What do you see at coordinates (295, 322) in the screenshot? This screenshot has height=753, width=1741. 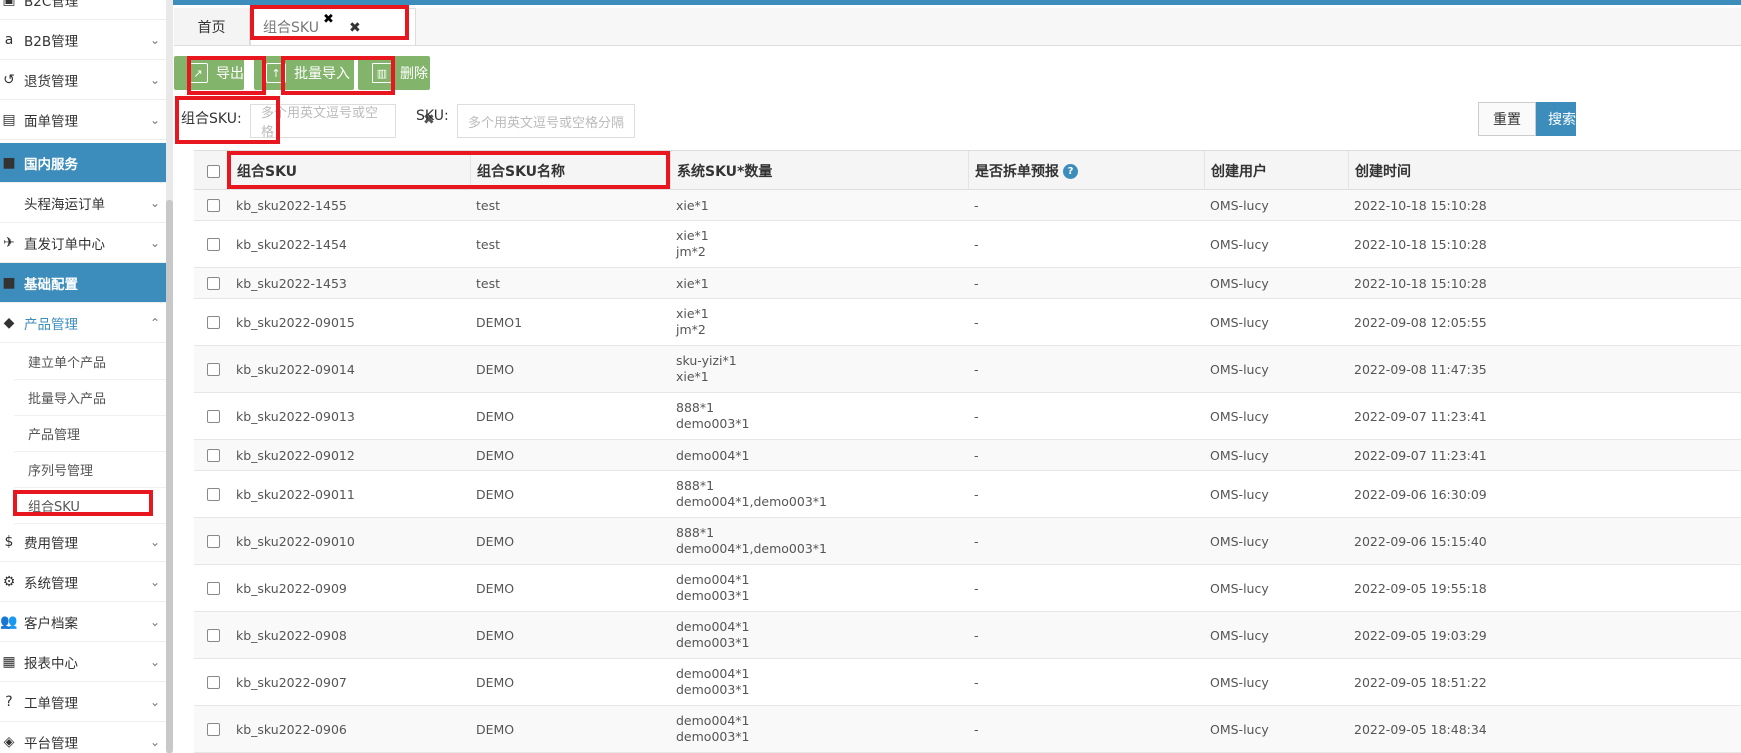 I see `cell-combo-sku: kb_sku2022-09015` at bounding box center [295, 322].